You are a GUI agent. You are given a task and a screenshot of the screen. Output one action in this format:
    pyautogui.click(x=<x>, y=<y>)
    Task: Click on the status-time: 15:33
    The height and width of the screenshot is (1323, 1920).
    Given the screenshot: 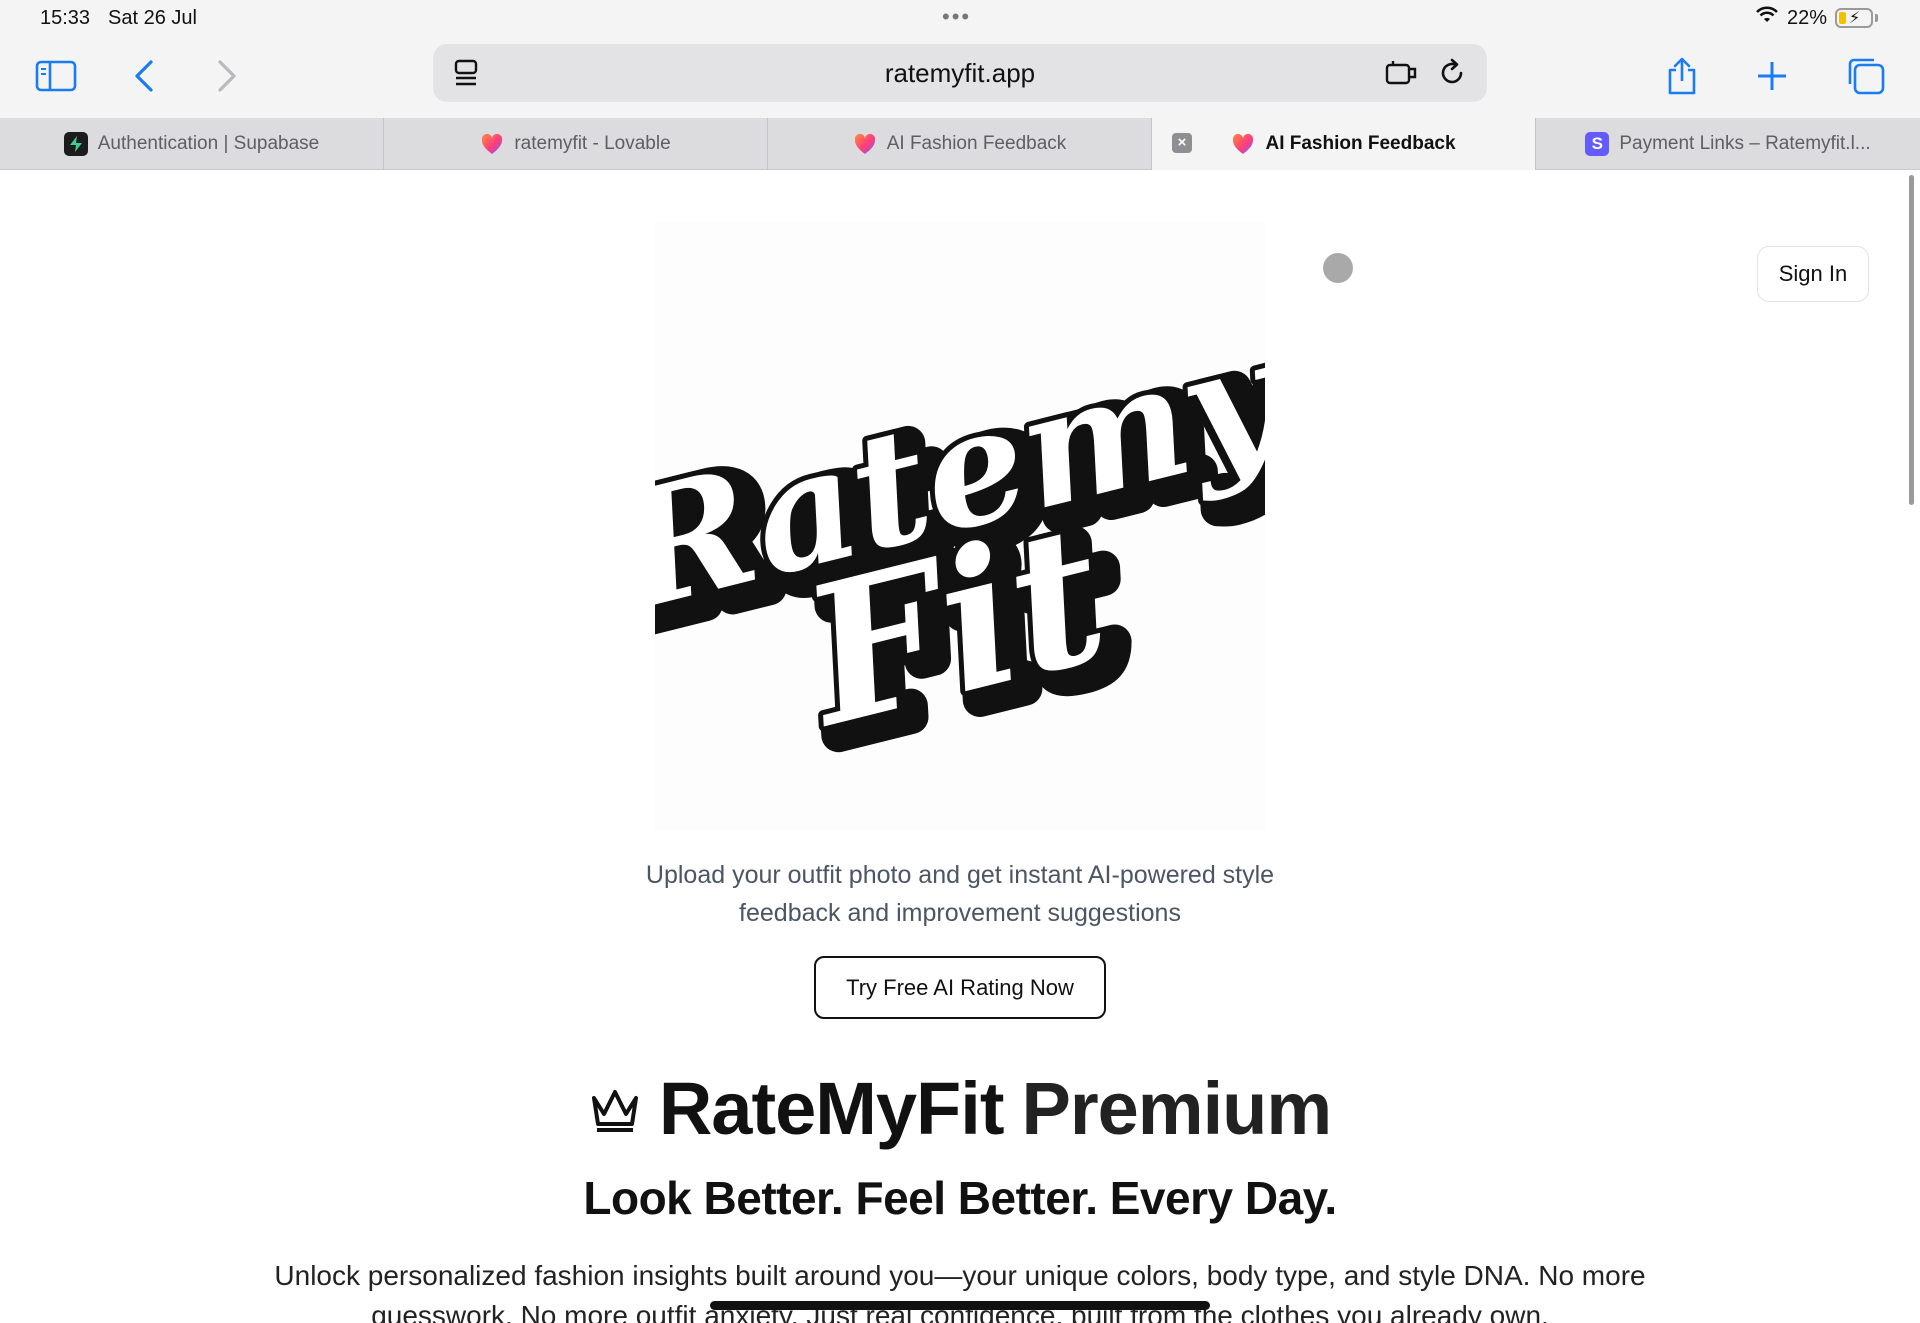 What is the action you would take?
    pyautogui.click(x=65, y=18)
    